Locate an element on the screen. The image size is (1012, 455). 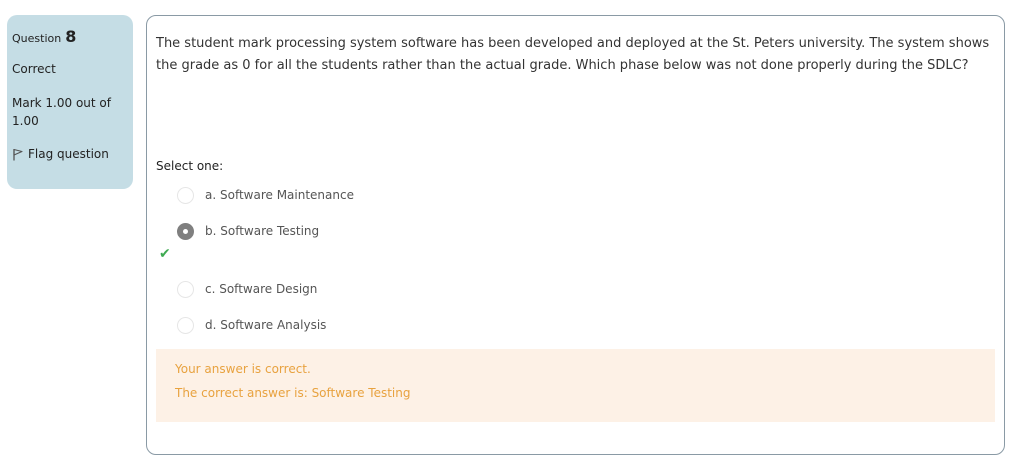
flag-question-link: Flag question is located at coordinates (70, 154).